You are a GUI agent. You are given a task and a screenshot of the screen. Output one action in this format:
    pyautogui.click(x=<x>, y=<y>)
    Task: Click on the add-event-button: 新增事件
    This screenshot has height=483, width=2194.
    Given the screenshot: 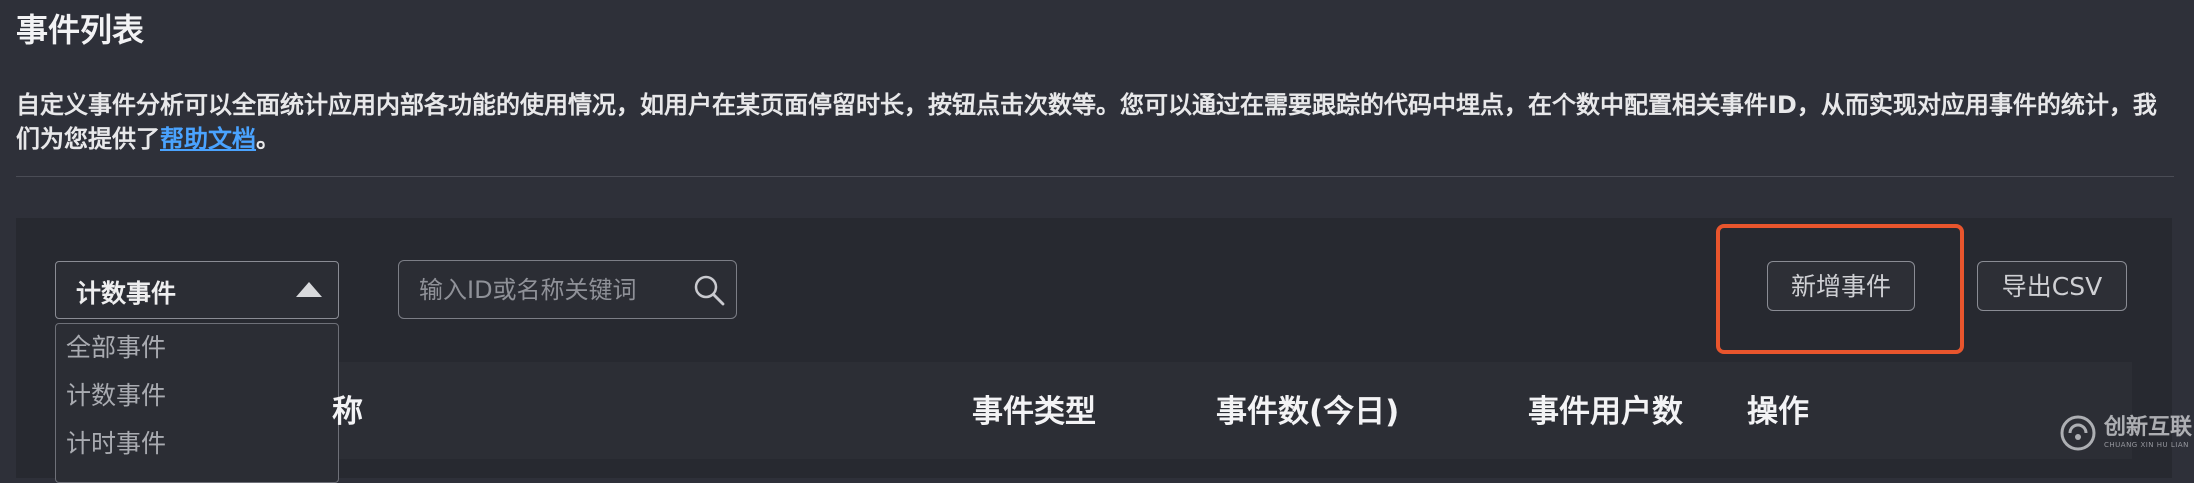 What is the action you would take?
    pyautogui.click(x=1841, y=286)
    